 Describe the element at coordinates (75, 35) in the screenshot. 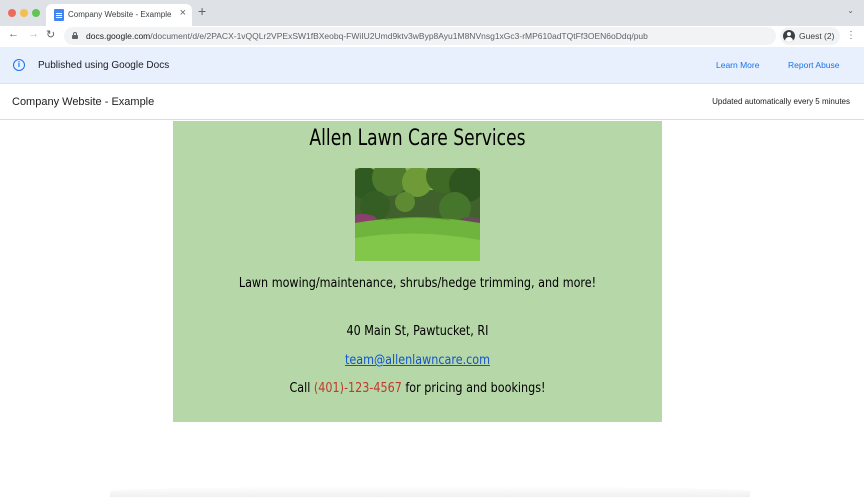

I see `lock-icon` at that location.